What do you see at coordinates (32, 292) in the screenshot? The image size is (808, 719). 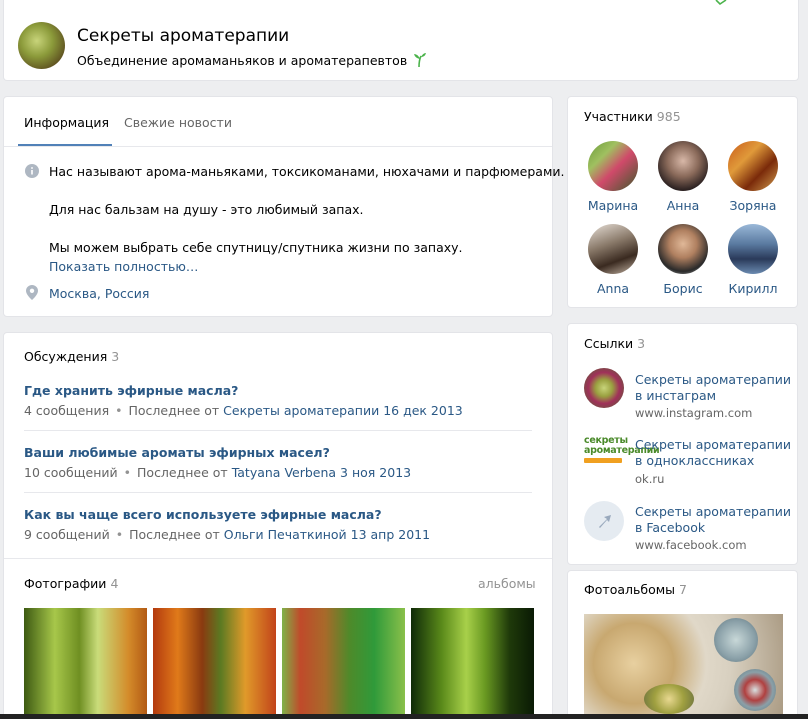 I see `location-pin-icon` at bounding box center [32, 292].